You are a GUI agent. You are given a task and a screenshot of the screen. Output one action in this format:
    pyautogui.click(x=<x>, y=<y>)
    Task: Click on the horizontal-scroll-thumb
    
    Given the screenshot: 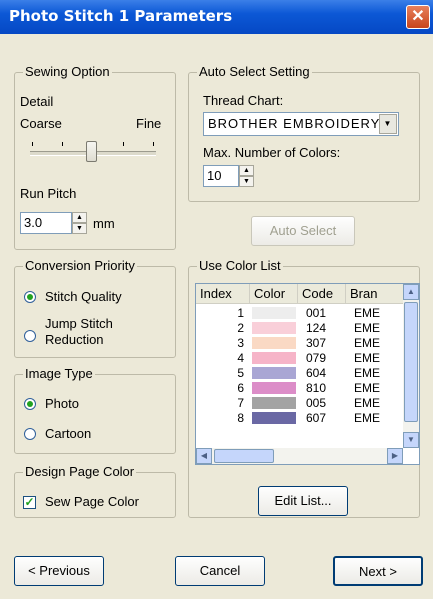 What is the action you would take?
    pyautogui.click(x=244, y=456)
    